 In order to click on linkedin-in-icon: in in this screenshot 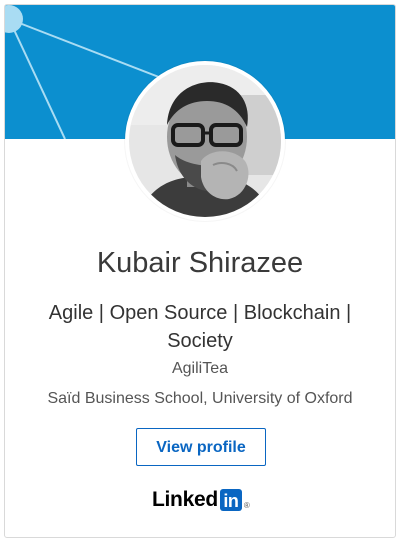, I will do `click(230, 500)`.